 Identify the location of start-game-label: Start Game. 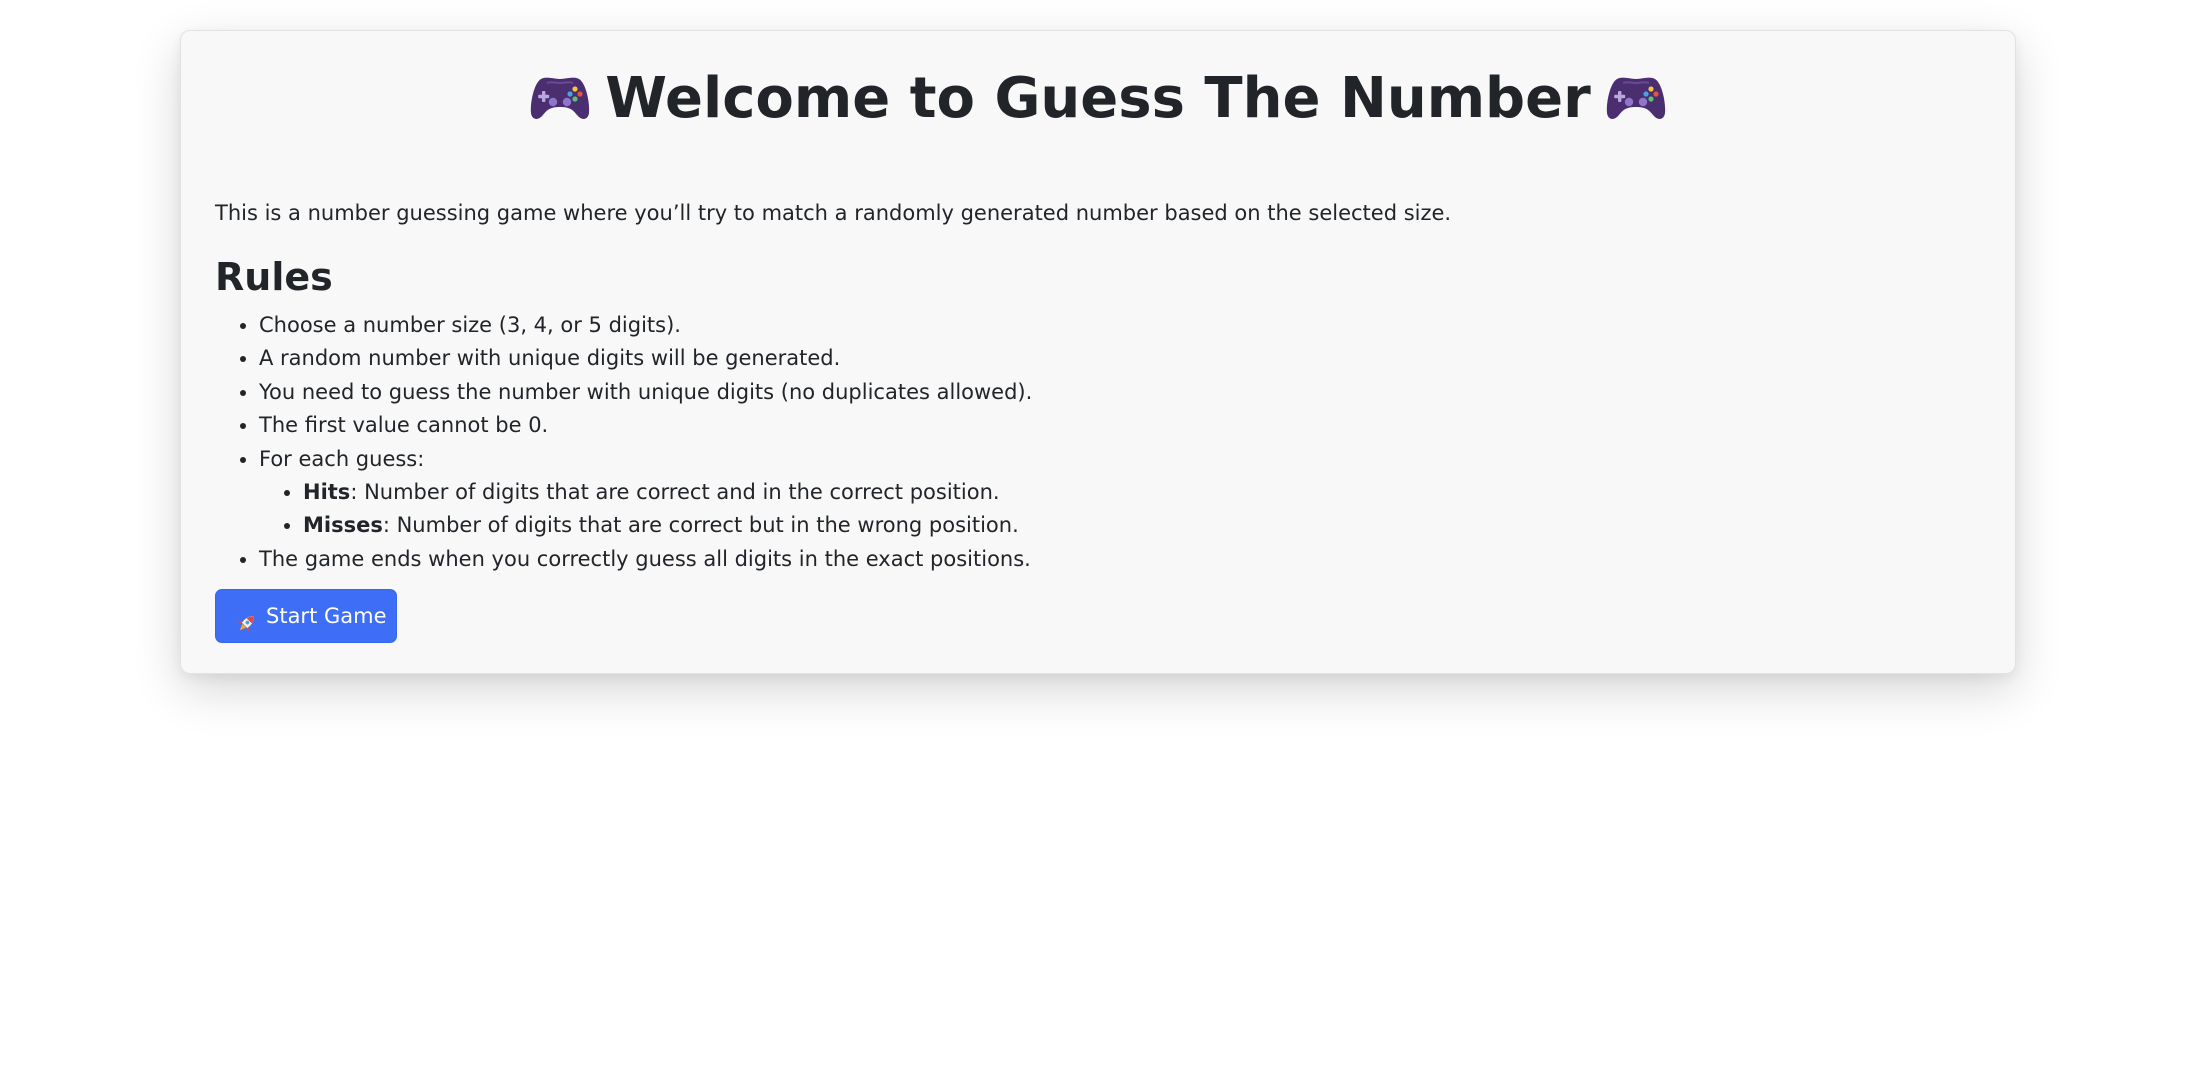
(326, 616).